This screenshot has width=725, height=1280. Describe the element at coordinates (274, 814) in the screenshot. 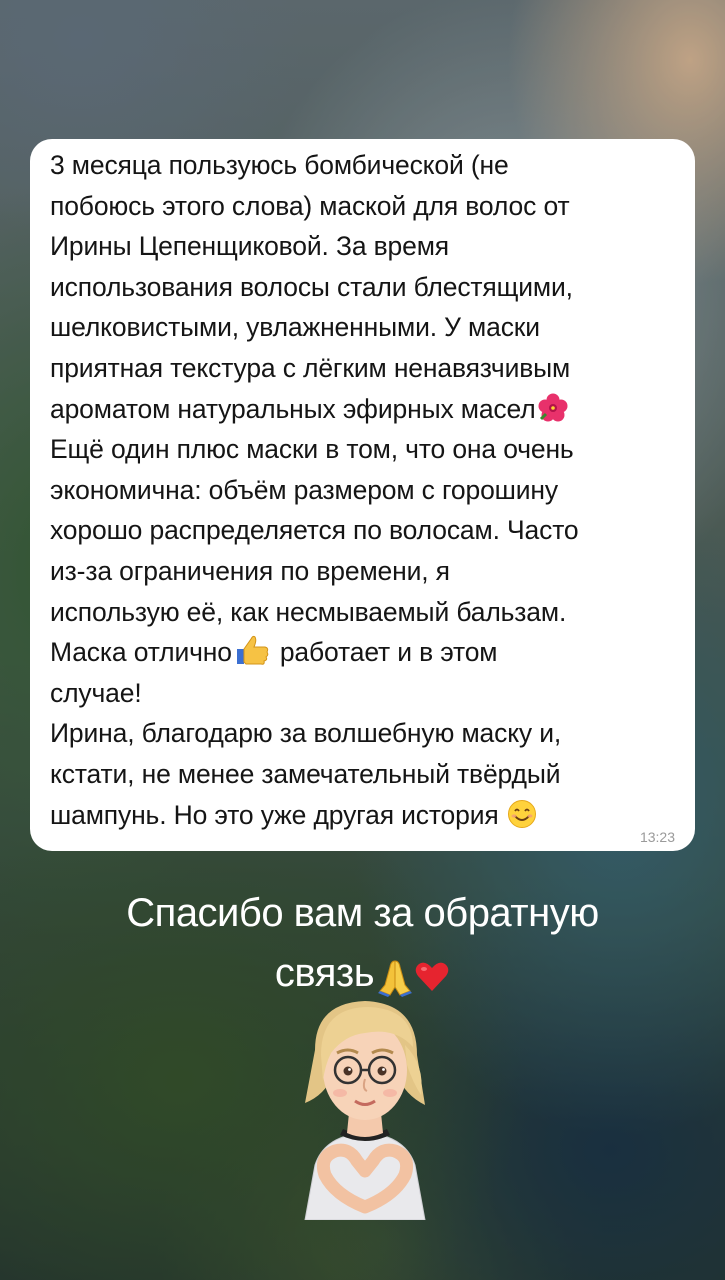

I see `message-text: шампунь. Но это уже другая история` at that location.